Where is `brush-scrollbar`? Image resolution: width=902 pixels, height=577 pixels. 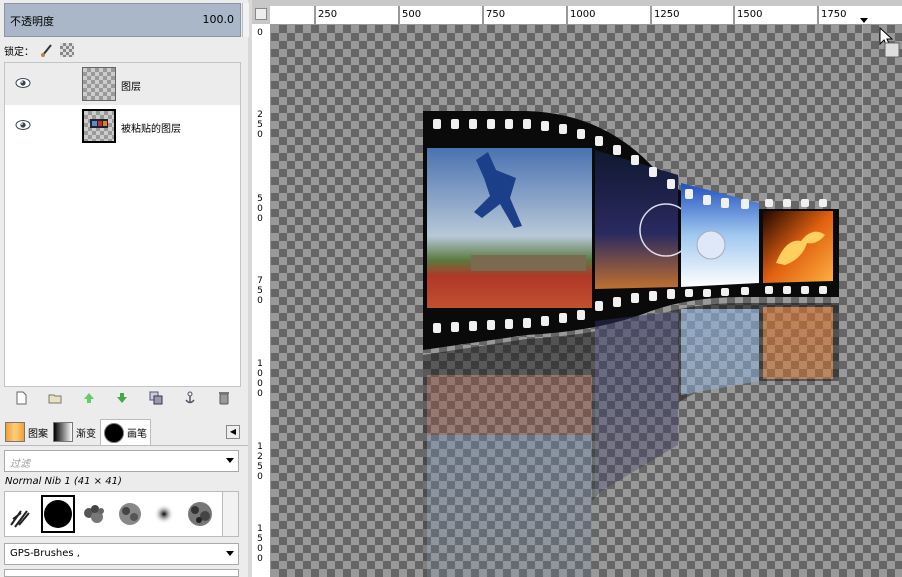
brush-scrollbar is located at coordinates (230, 514).